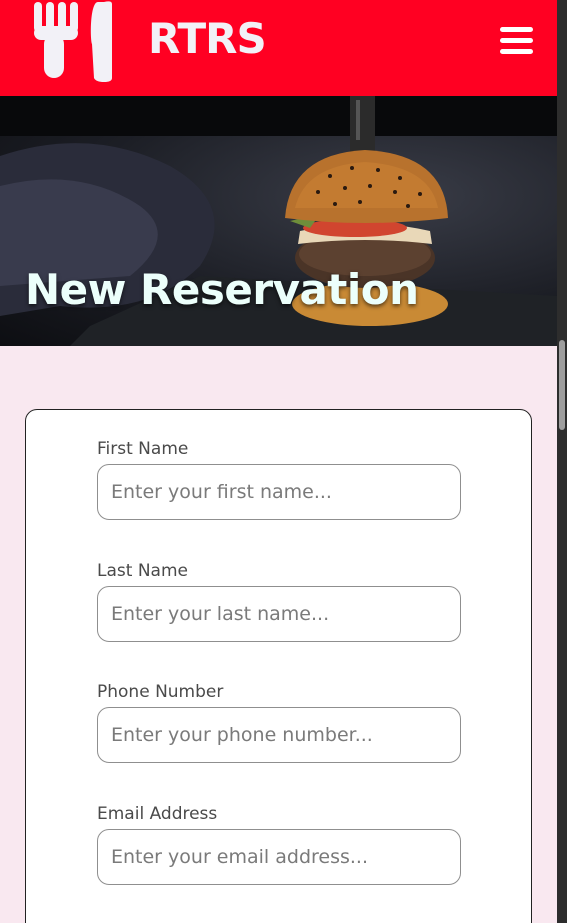  I want to click on email-address-input, so click(279, 857).